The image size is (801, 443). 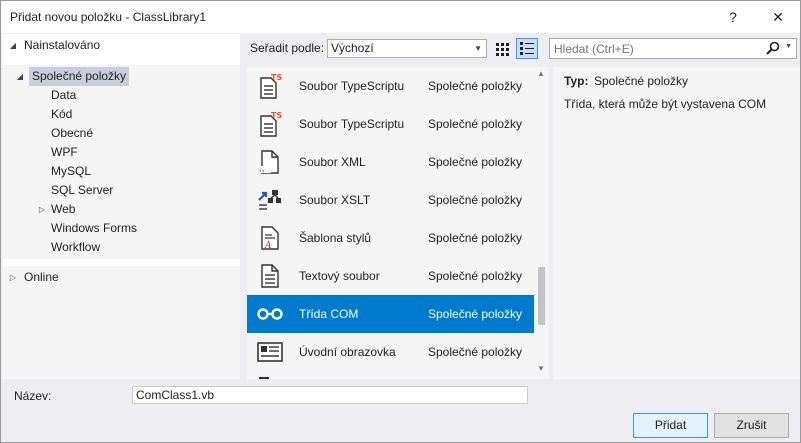 What do you see at coordinates (270, 352) in the screenshot?
I see `splash-screen-icon` at bounding box center [270, 352].